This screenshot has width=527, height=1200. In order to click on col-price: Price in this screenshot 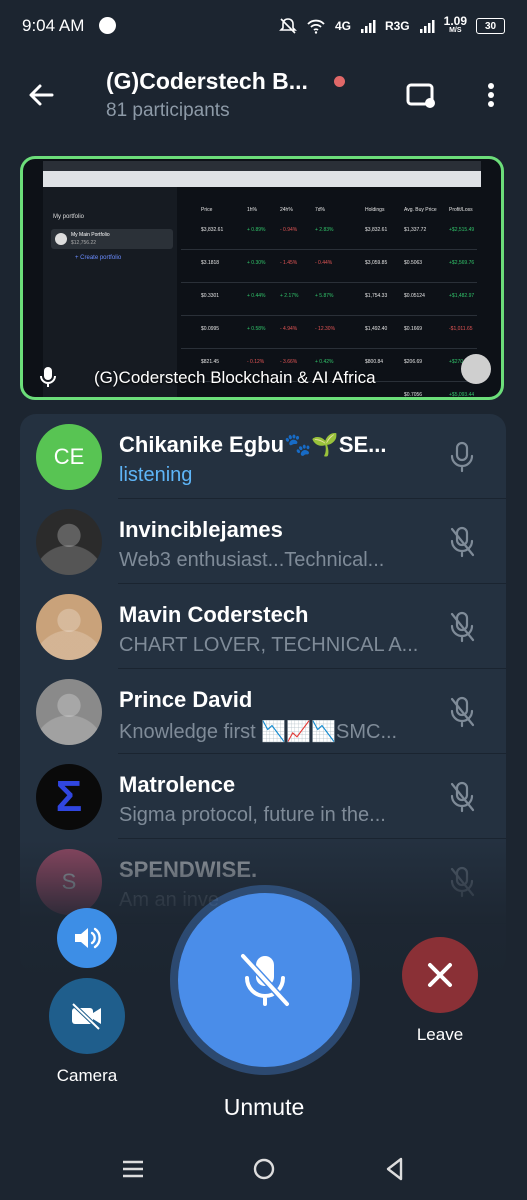, I will do `click(207, 210)`.